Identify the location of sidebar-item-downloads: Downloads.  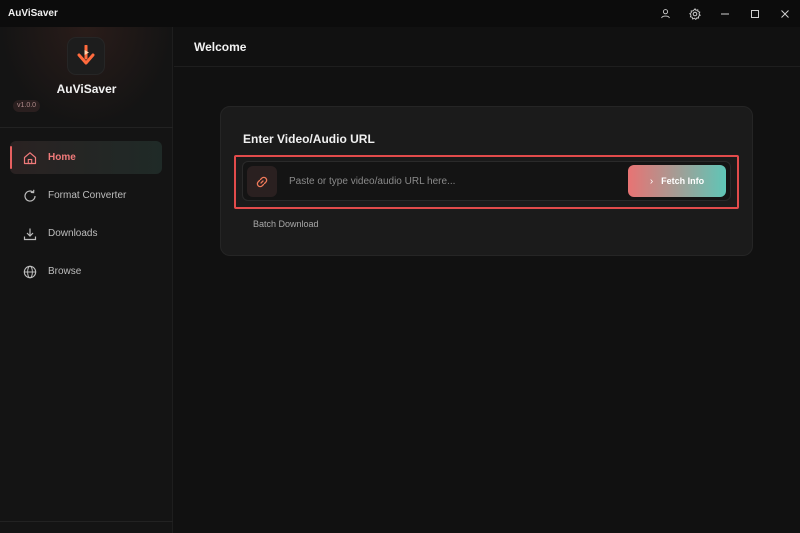
(86, 233).